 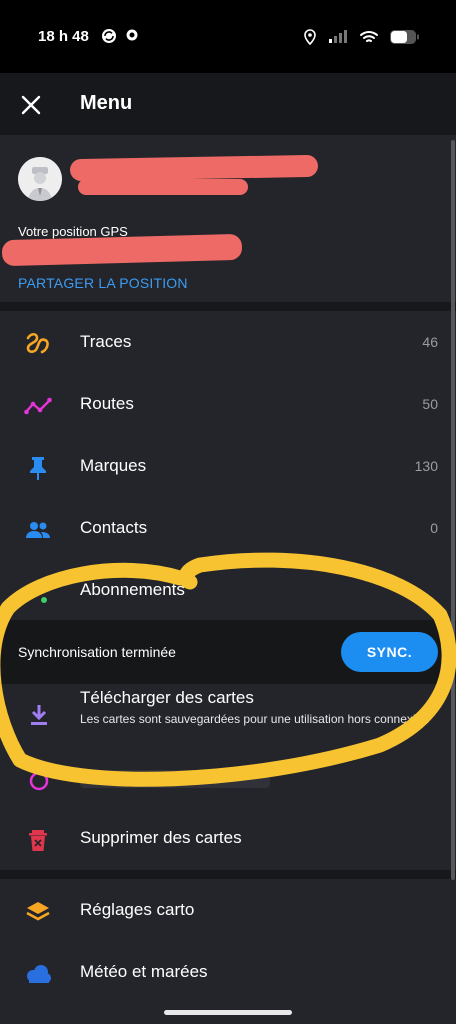 What do you see at coordinates (225, 781) in the screenshot?
I see `obscured-row` at bounding box center [225, 781].